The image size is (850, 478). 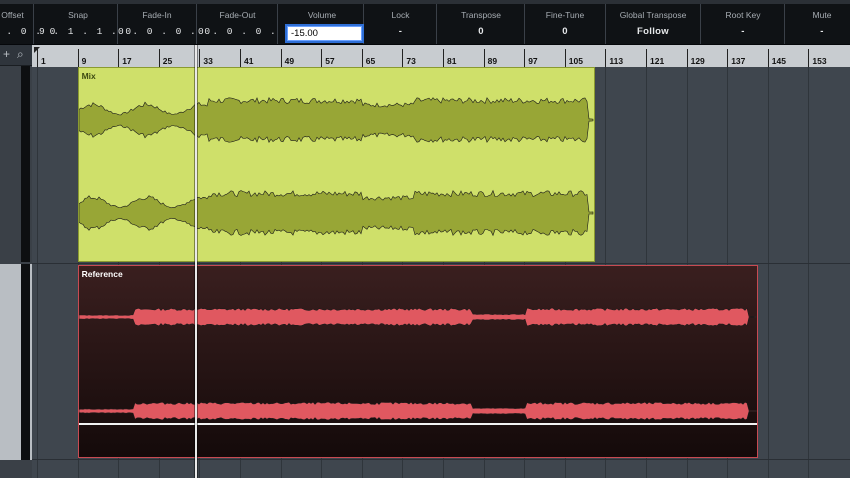 What do you see at coordinates (818, 31) in the screenshot?
I see `infoline-mute-value: -` at bounding box center [818, 31].